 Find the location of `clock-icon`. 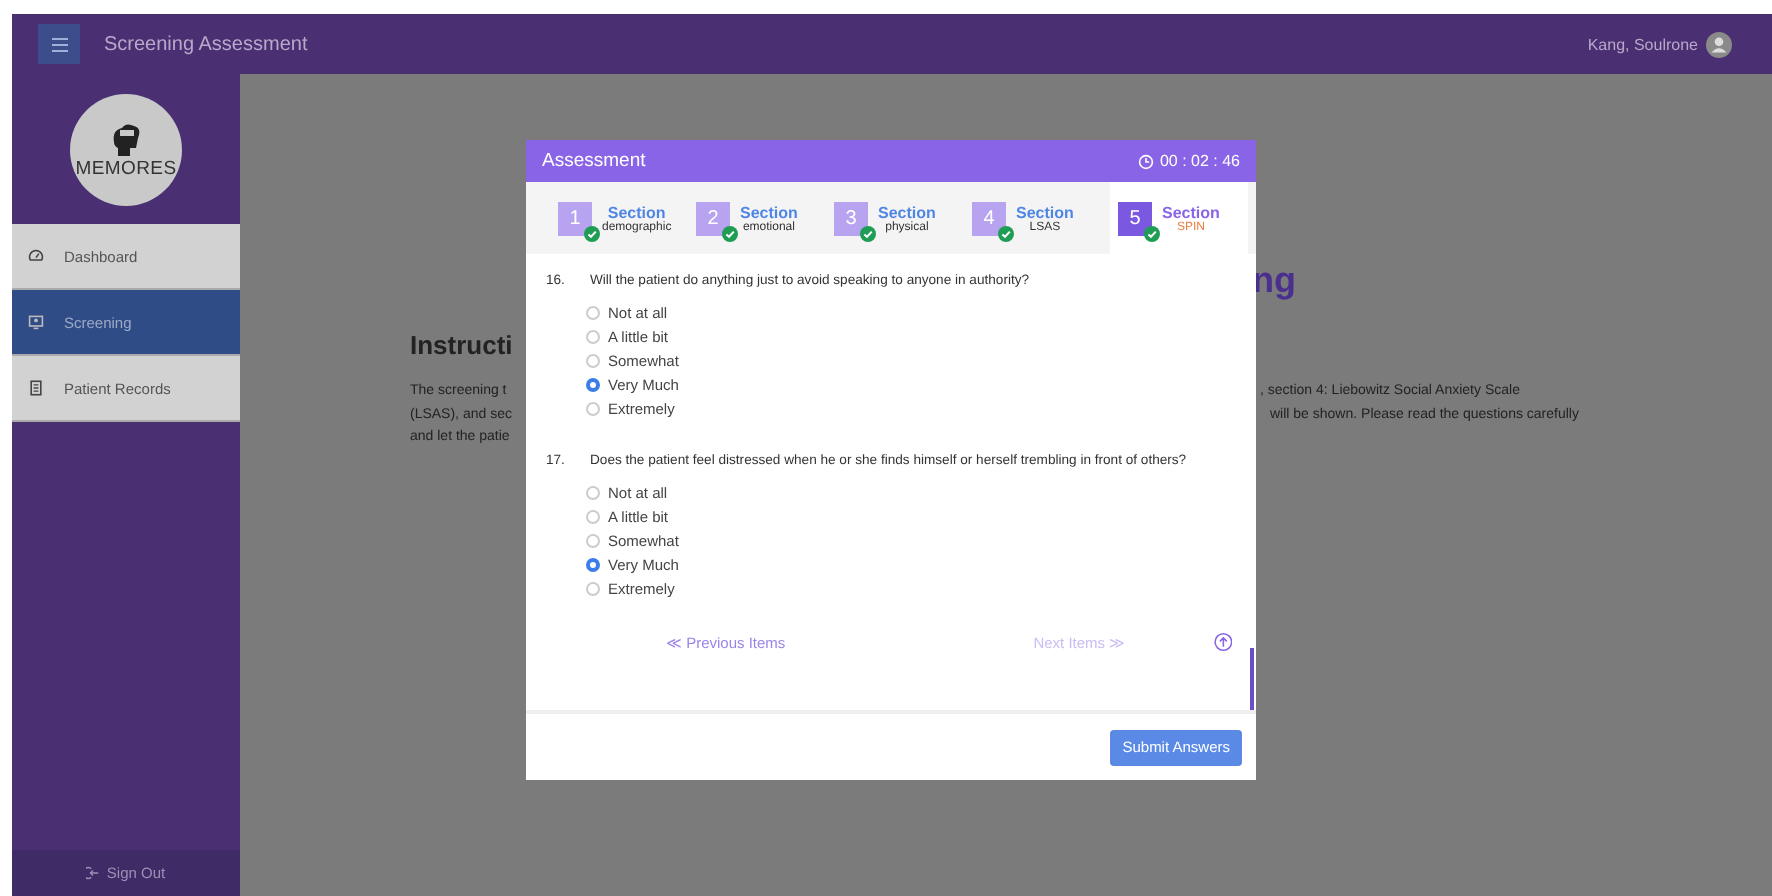

clock-icon is located at coordinates (1145, 161).